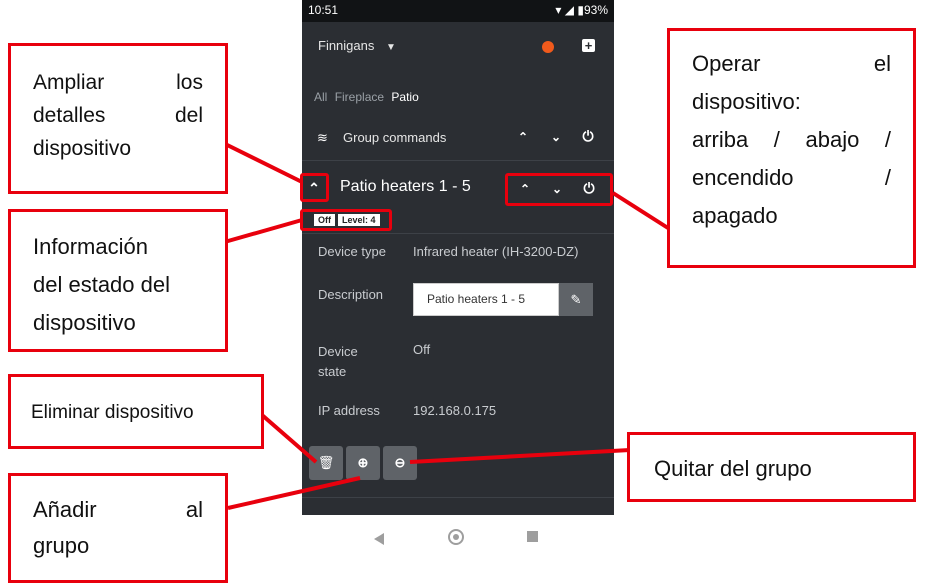 The image size is (932, 583). I want to click on callout-line: Añadir al, so click(118, 509).